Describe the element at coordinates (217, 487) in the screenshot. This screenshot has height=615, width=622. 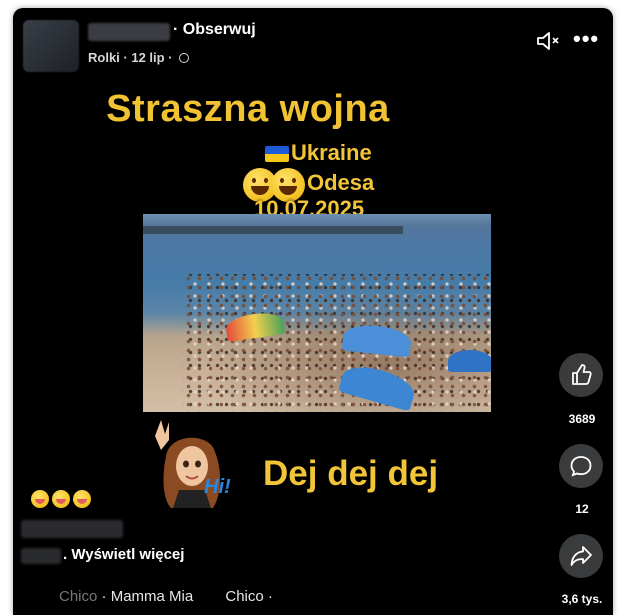
I see `hi-sticker-text: Hi!` at that location.